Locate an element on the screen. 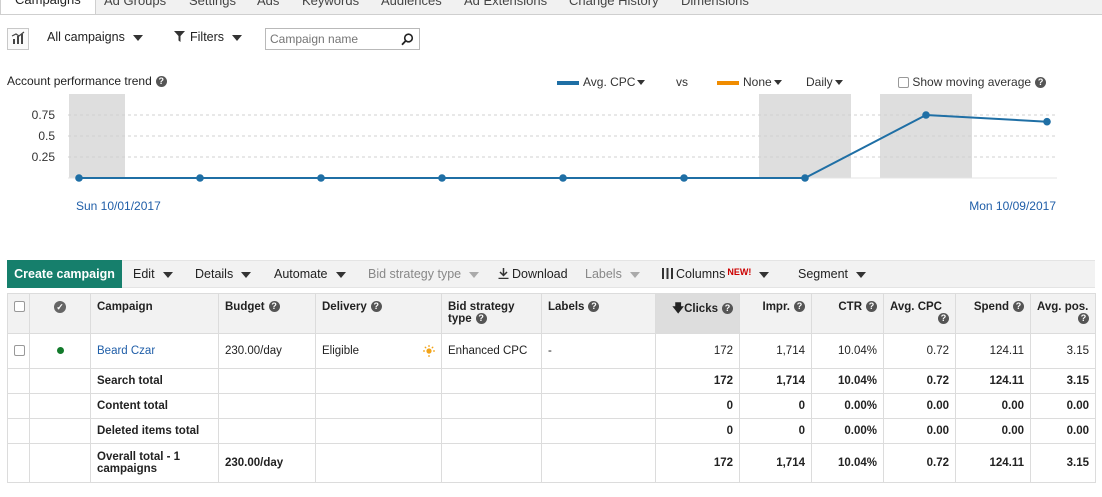 The width and height of the screenshot is (1102, 497). create-campaign-button: Create campaign is located at coordinates (64, 274).